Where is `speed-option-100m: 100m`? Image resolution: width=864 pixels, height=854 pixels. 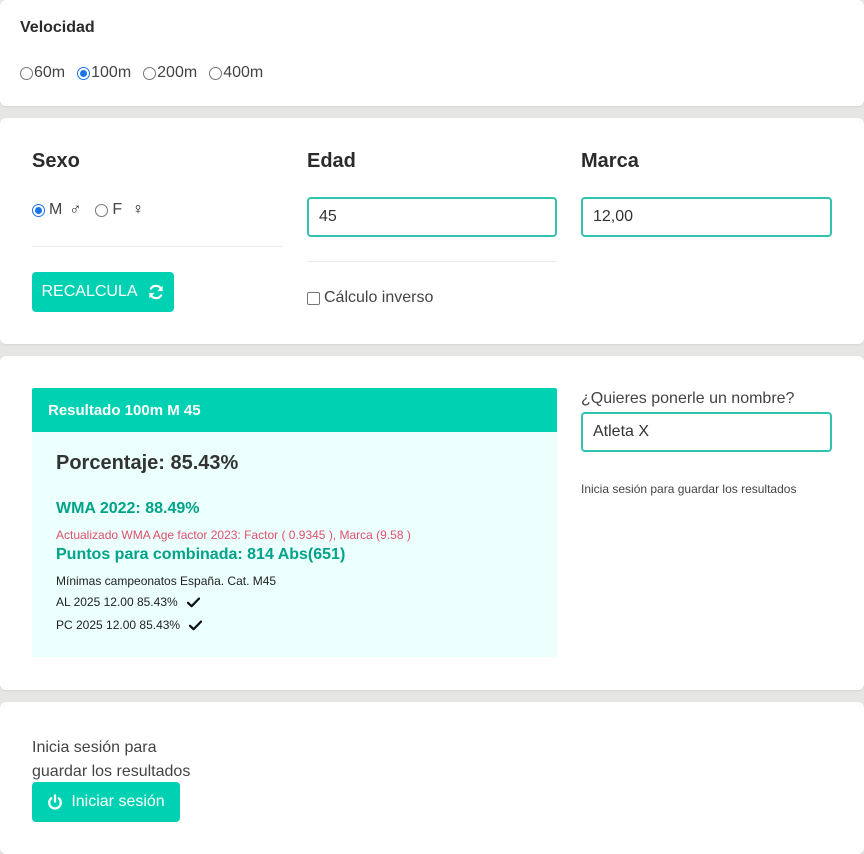 speed-option-100m: 100m is located at coordinates (104, 73).